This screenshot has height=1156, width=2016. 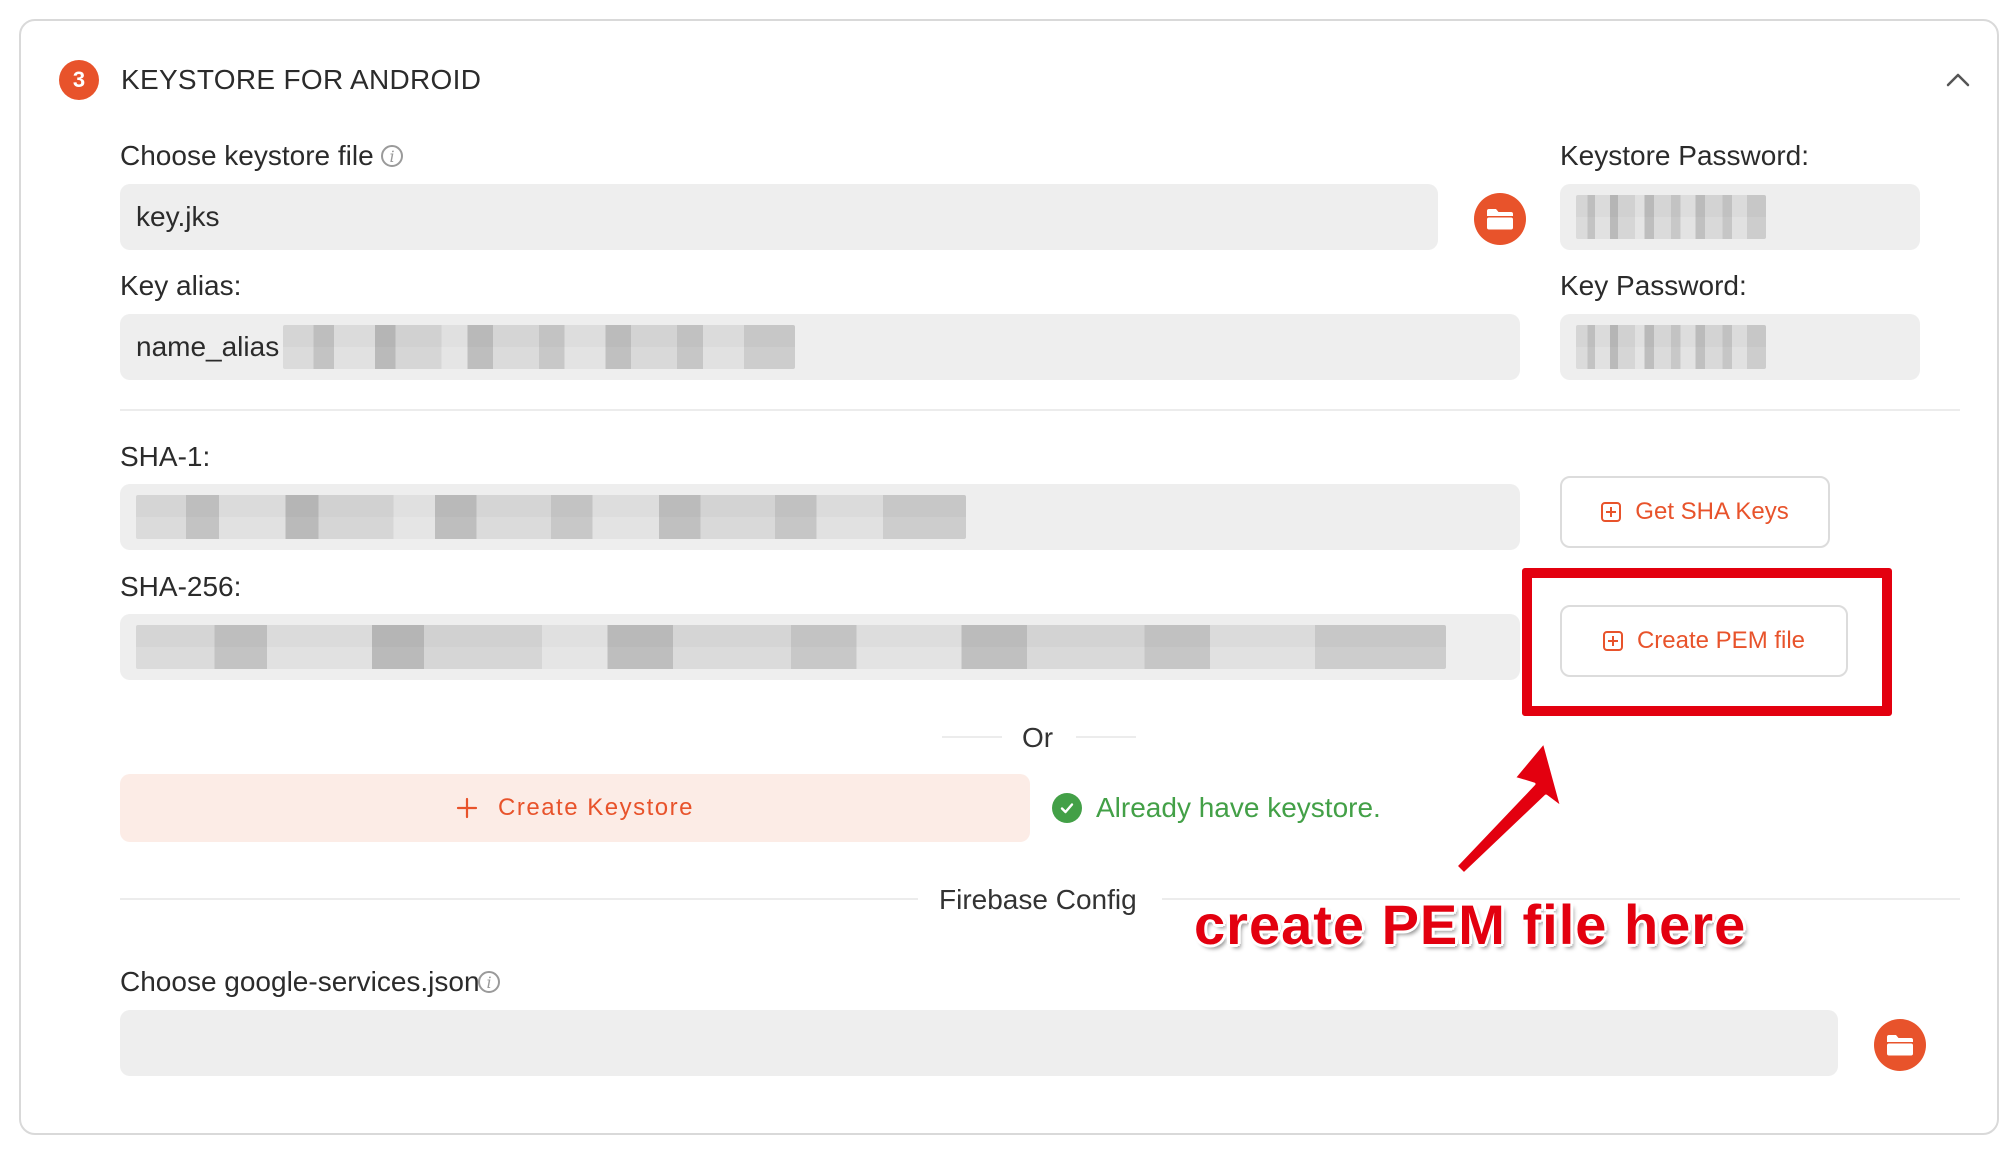 I want to click on divider, so click(x=1040, y=410).